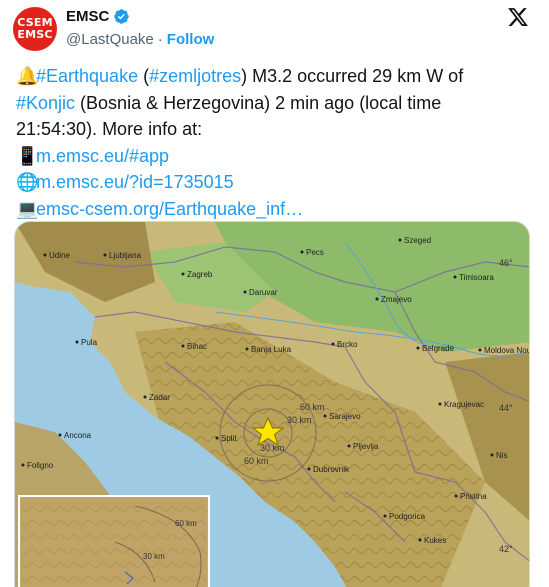 This screenshot has width=549, height=587. Describe the element at coordinates (507, 350) in the screenshot. I see `city-moldova-noua: Moldova Noua` at that location.